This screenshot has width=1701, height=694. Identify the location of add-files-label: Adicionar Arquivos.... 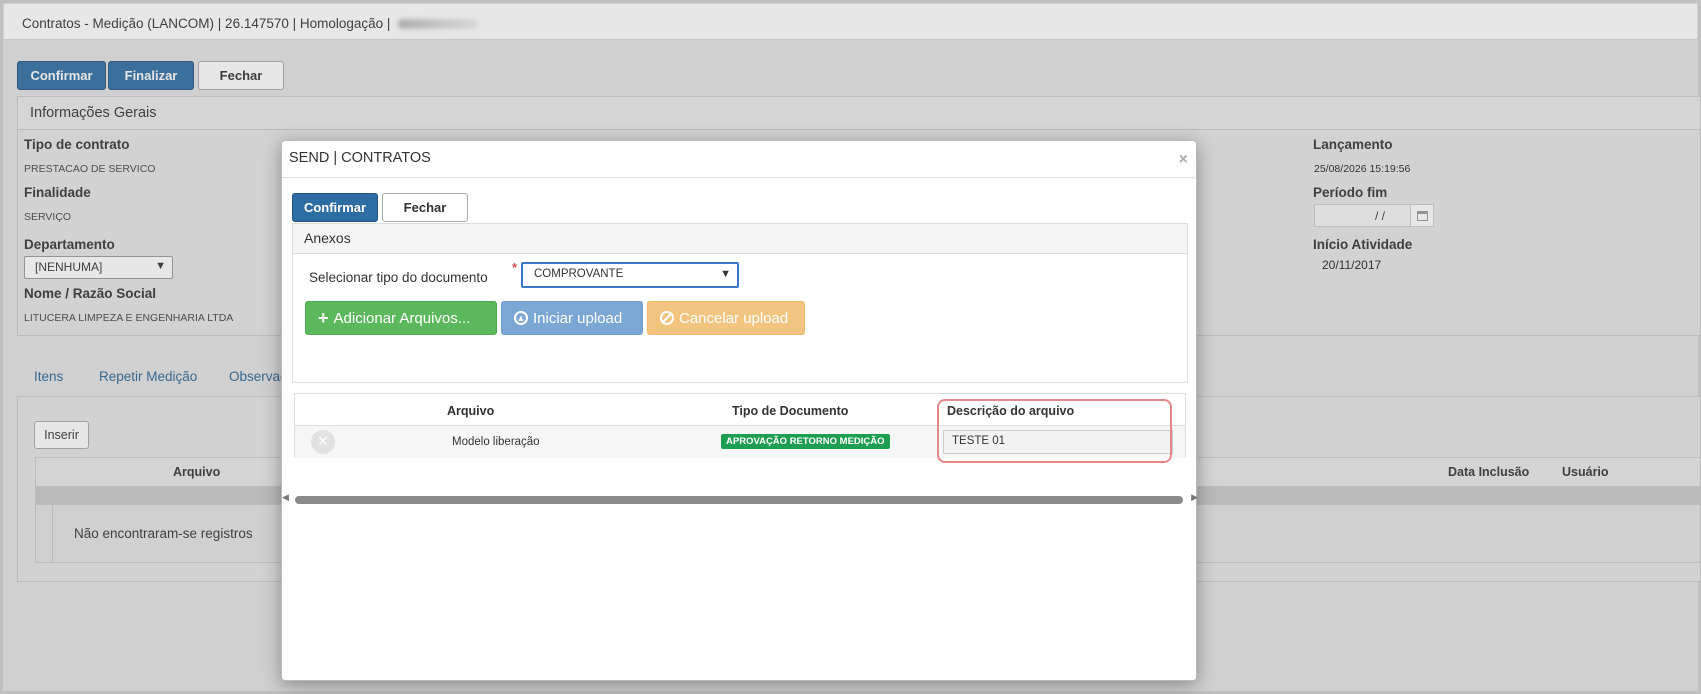
(402, 318).